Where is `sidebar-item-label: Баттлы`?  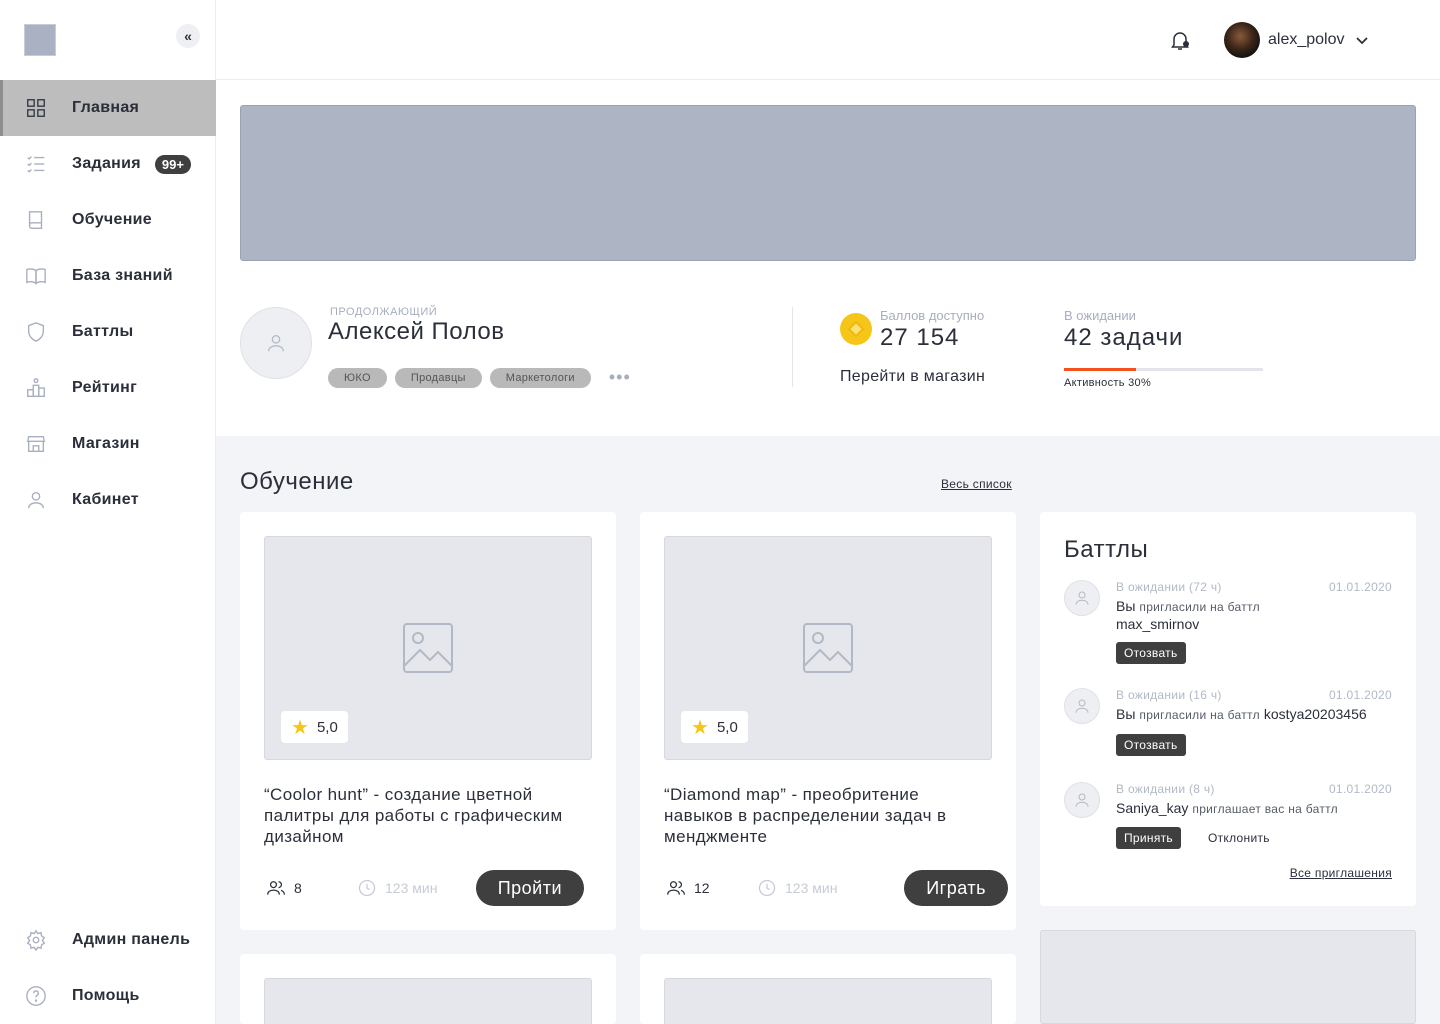
sidebar-item-label: Баттлы is located at coordinates (103, 331).